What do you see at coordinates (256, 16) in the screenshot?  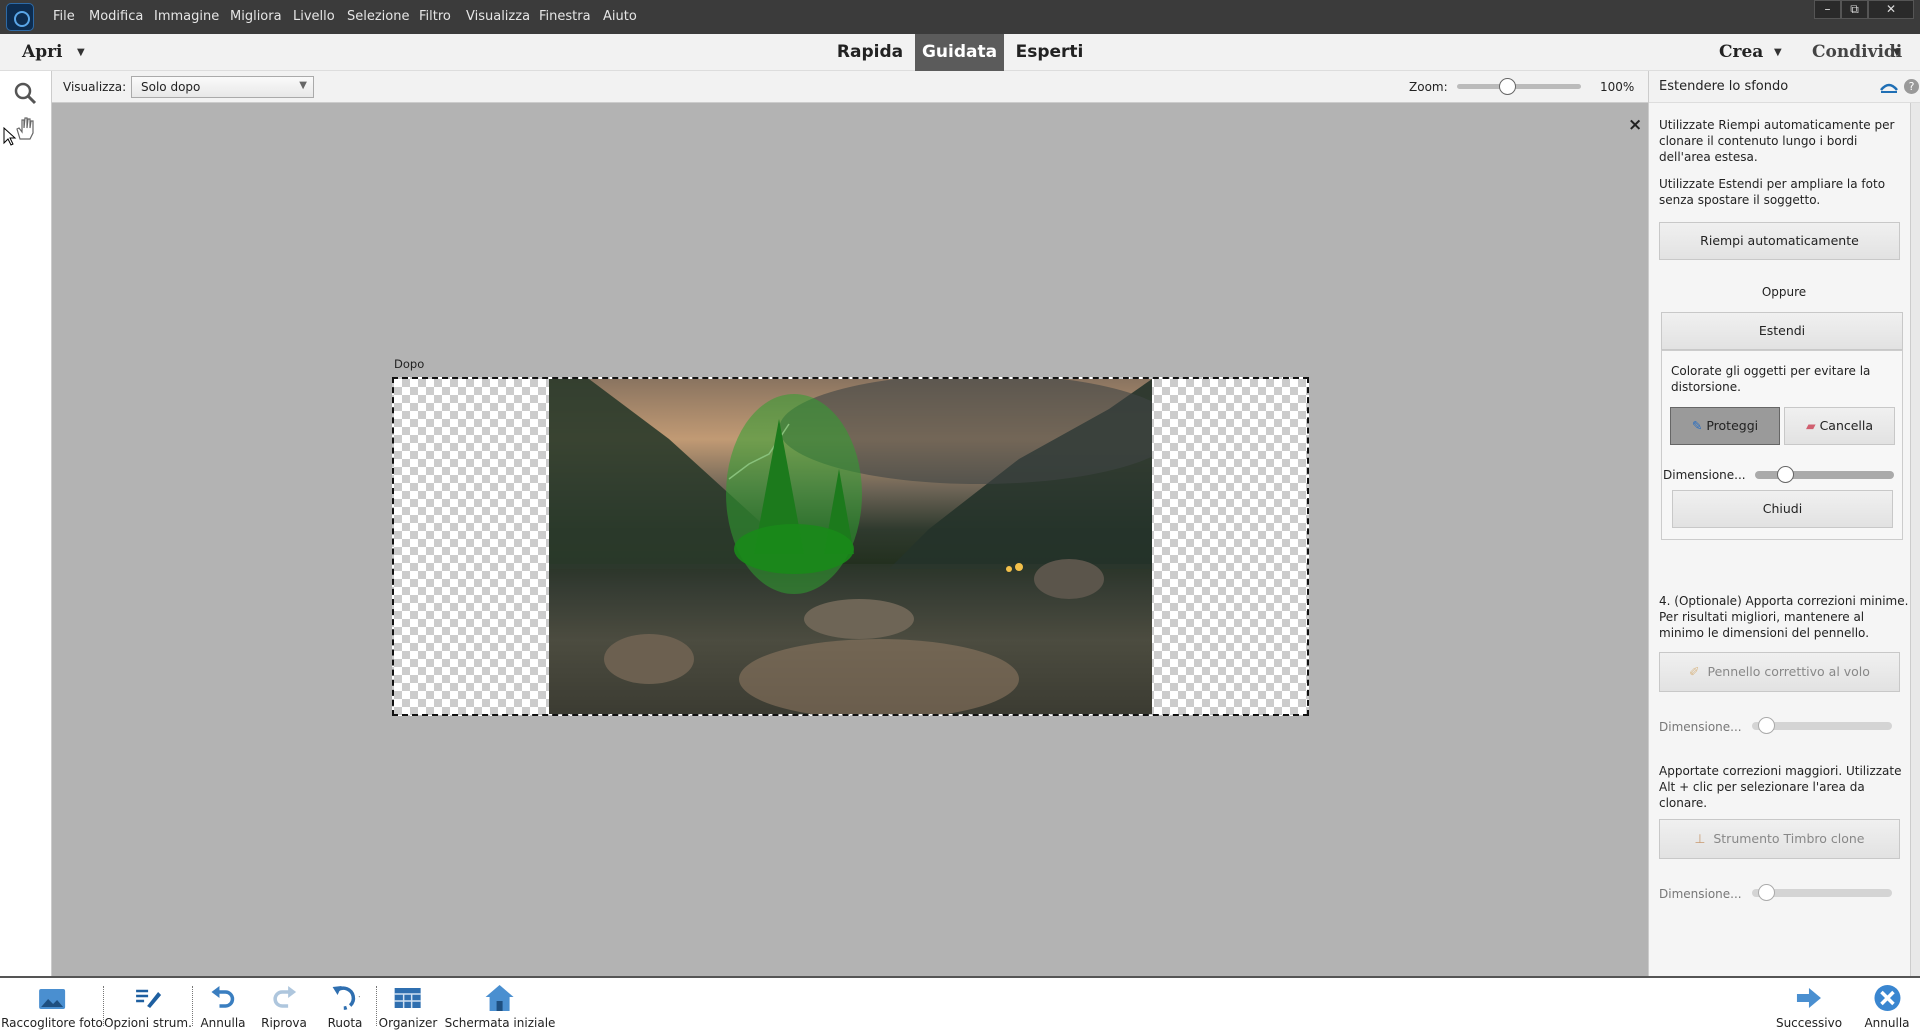 I see `menu-migliora: Migliora` at bounding box center [256, 16].